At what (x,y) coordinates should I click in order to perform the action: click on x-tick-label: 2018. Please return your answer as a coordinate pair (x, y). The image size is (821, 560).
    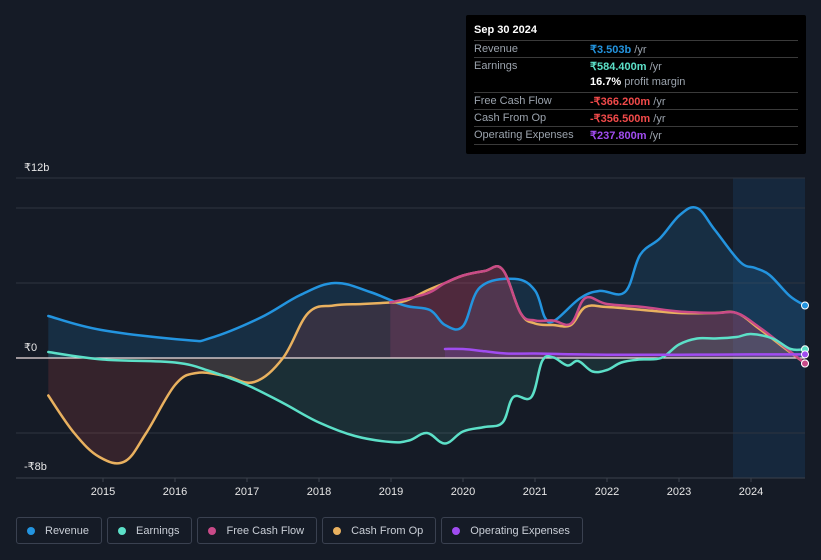
    Looking at the image, I should click on (319, 492).